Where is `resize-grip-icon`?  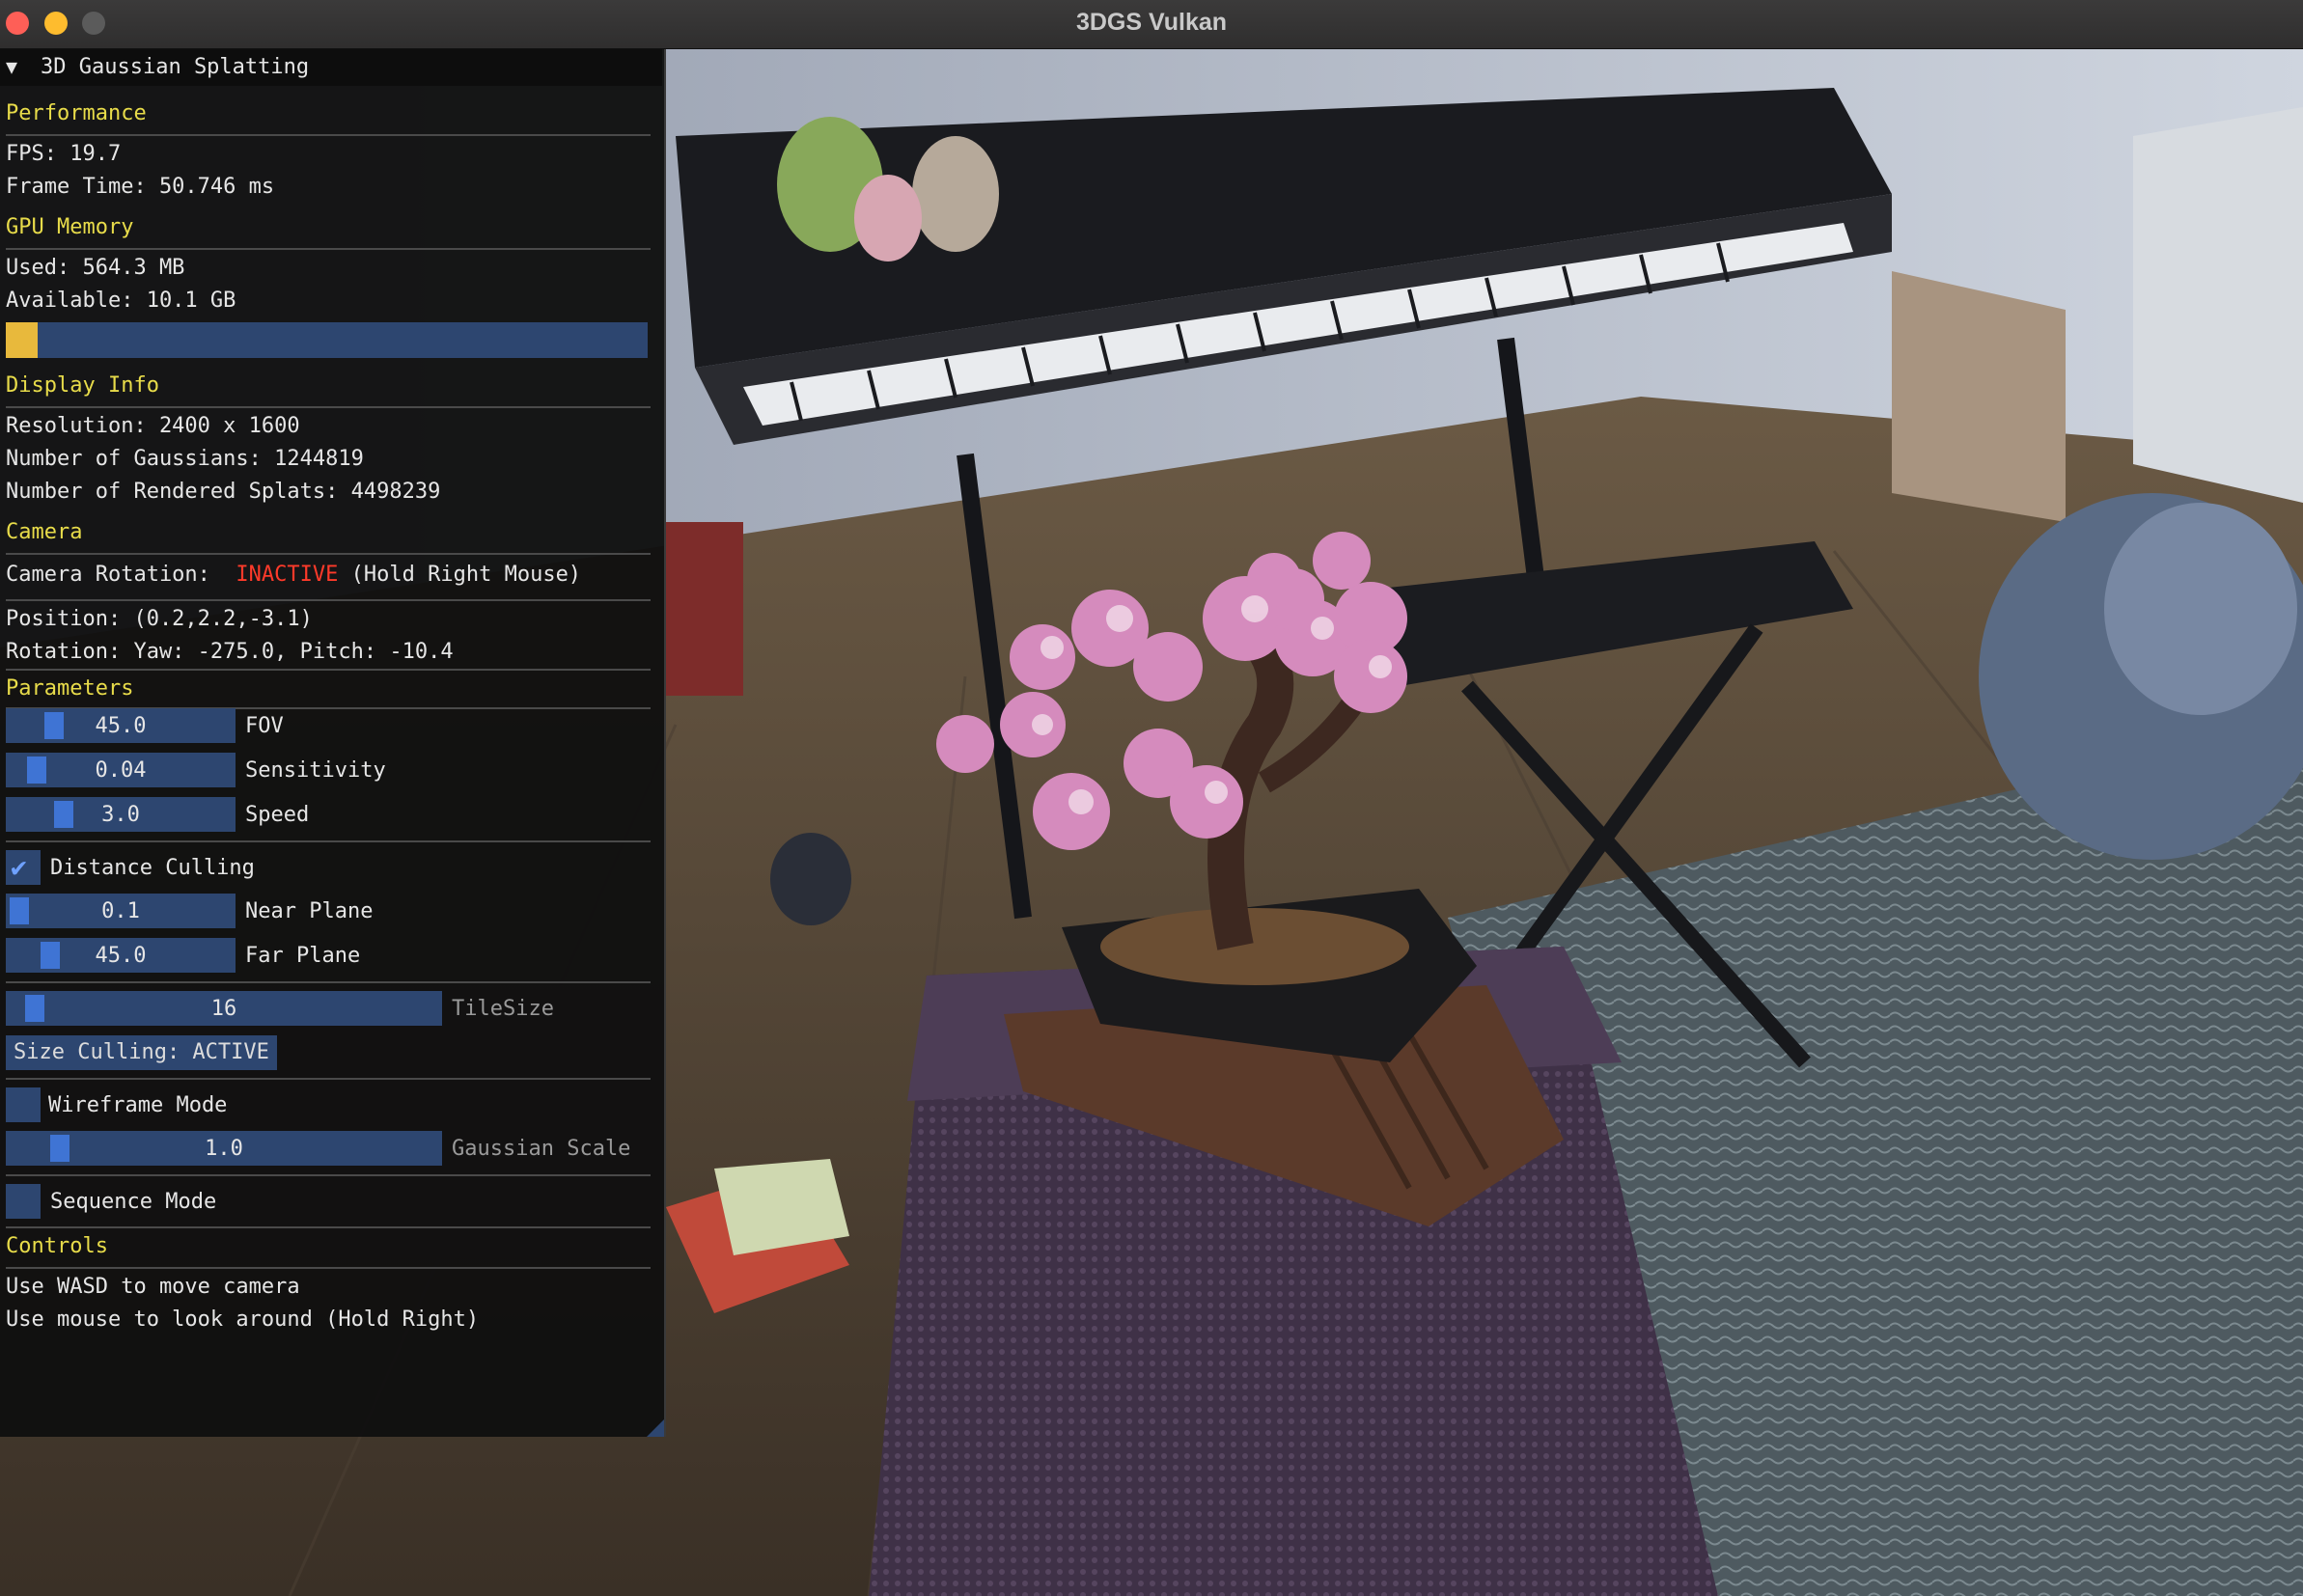 resize-grip-icon is located at coordinates (655, 1428).